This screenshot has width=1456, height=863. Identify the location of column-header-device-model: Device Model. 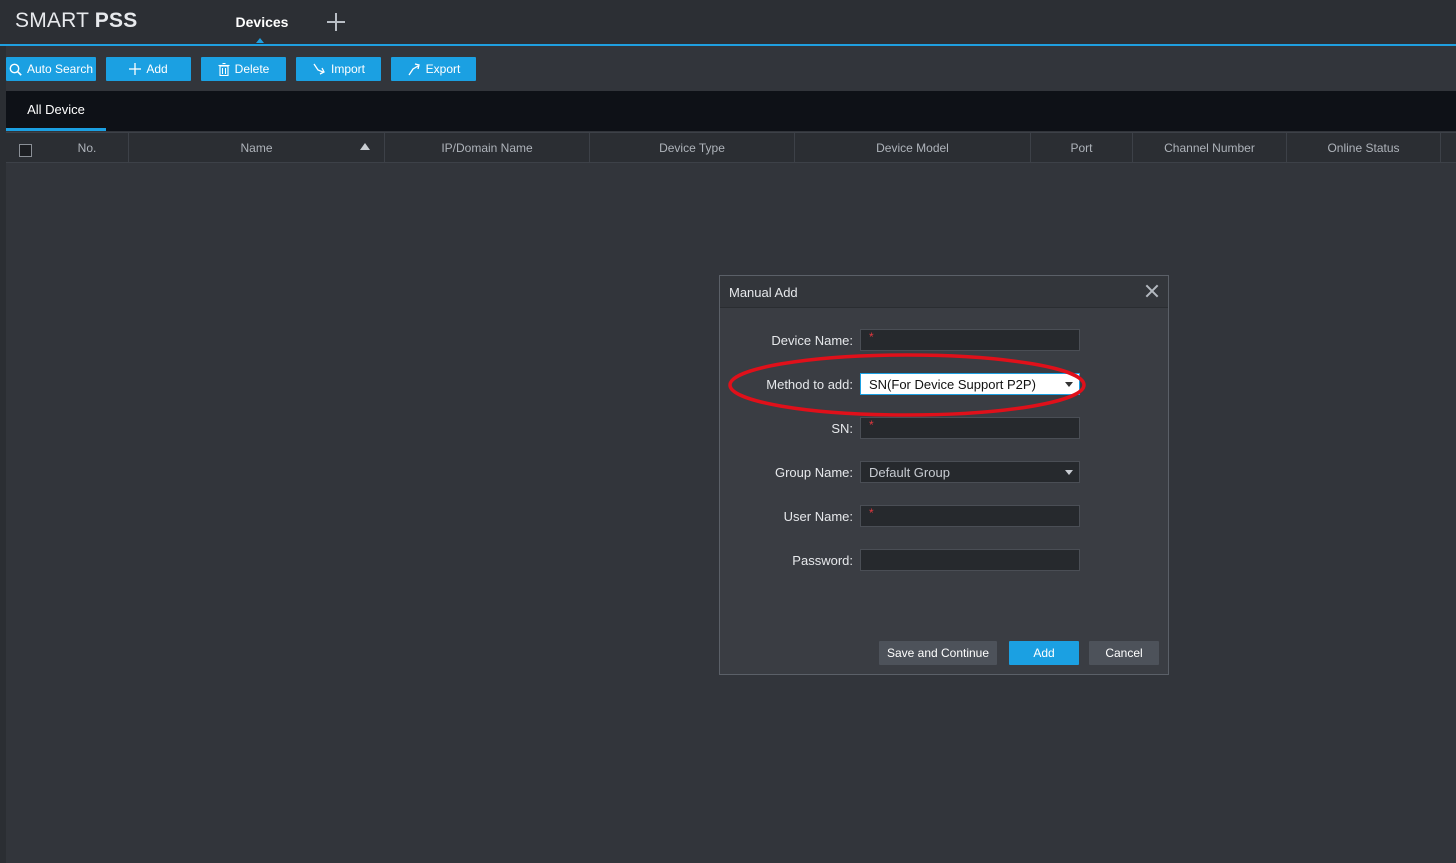
(913, 147).